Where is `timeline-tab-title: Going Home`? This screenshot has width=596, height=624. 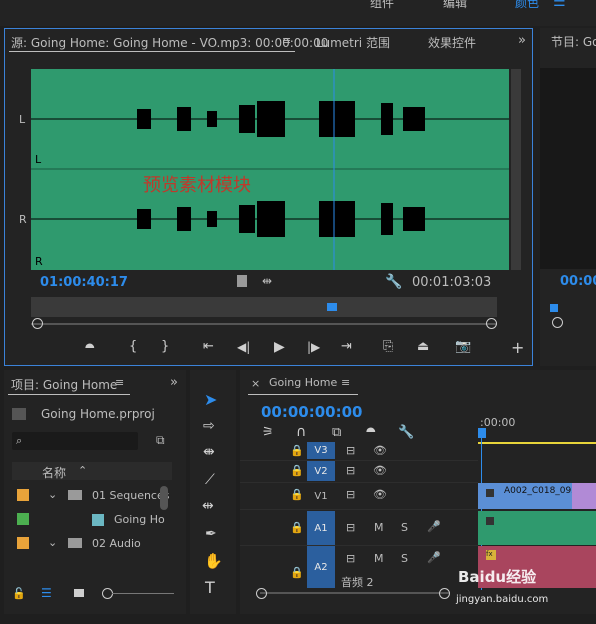
timeline-tab-title: Going Home is located at coordinates (303, 382).